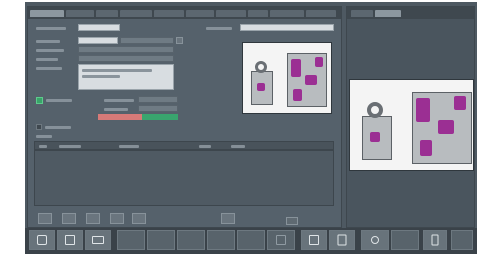  I want to click on notes-textarea, so click(126, 77).